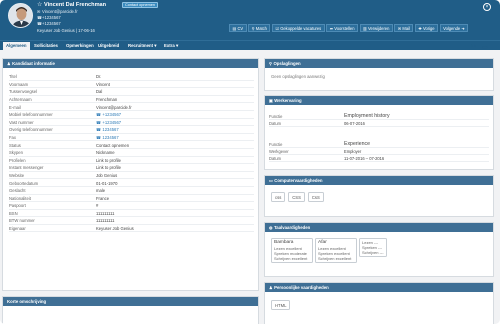  I want to click on info-row: Mobiel telefoonnummer ☎ +1234567, so click(131, 115).